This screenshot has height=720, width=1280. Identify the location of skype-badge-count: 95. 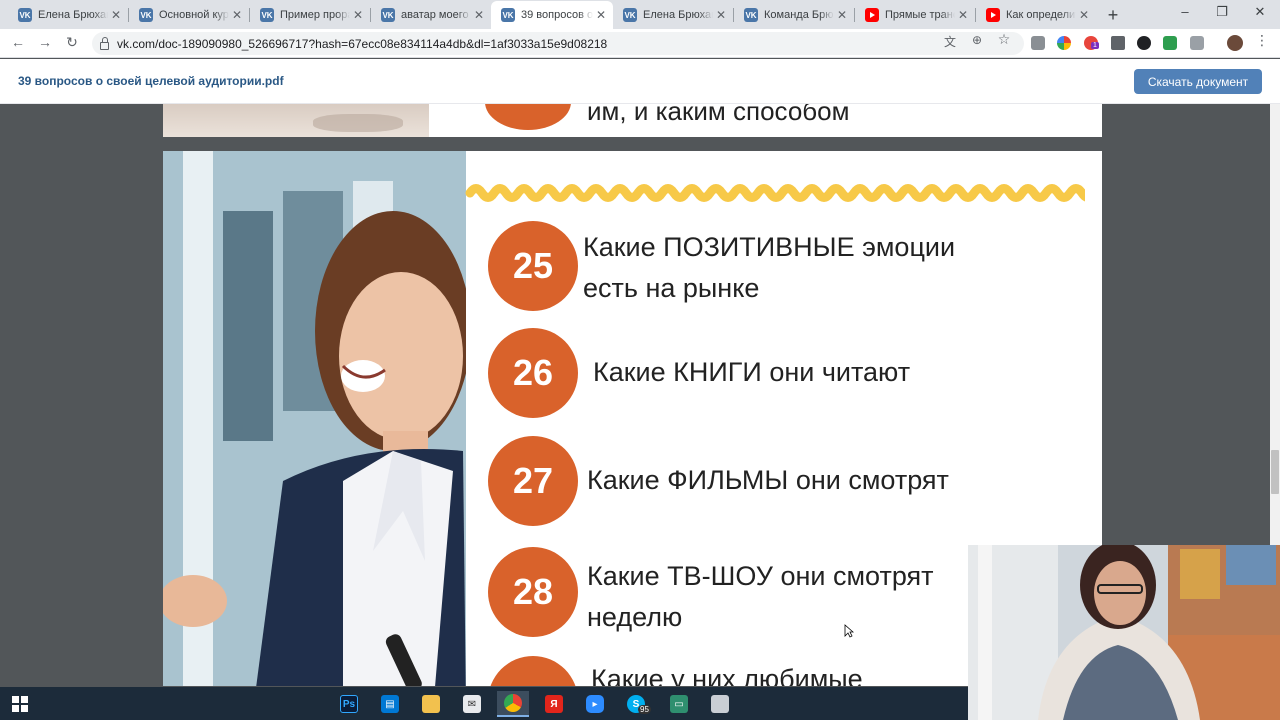
(644, 709).